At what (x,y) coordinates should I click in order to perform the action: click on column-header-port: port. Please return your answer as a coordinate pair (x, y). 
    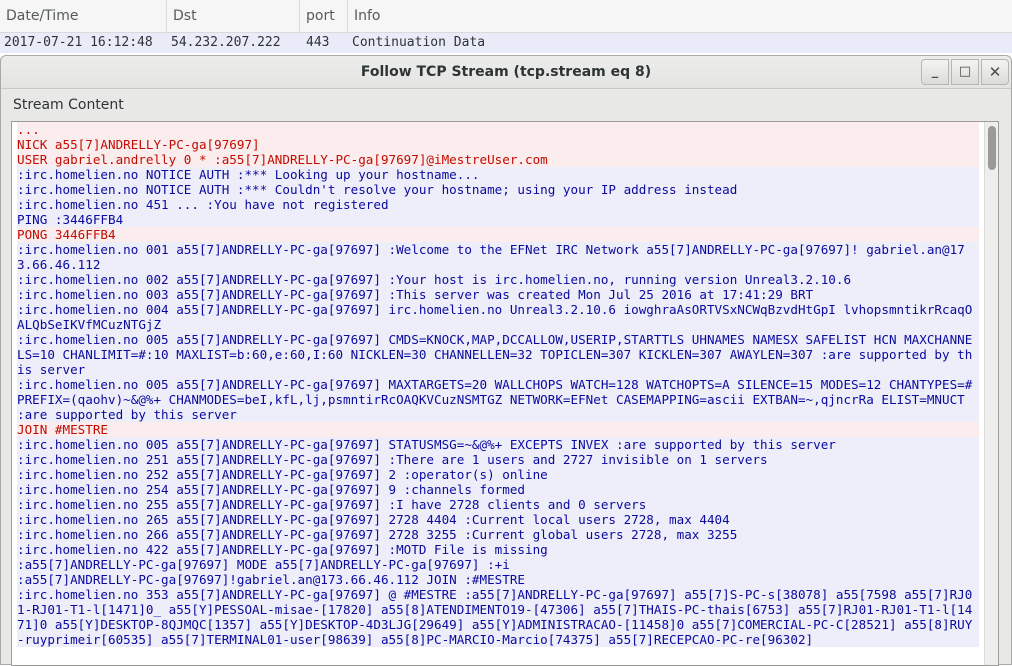
    Looking at the image, I should click on (324, 16).